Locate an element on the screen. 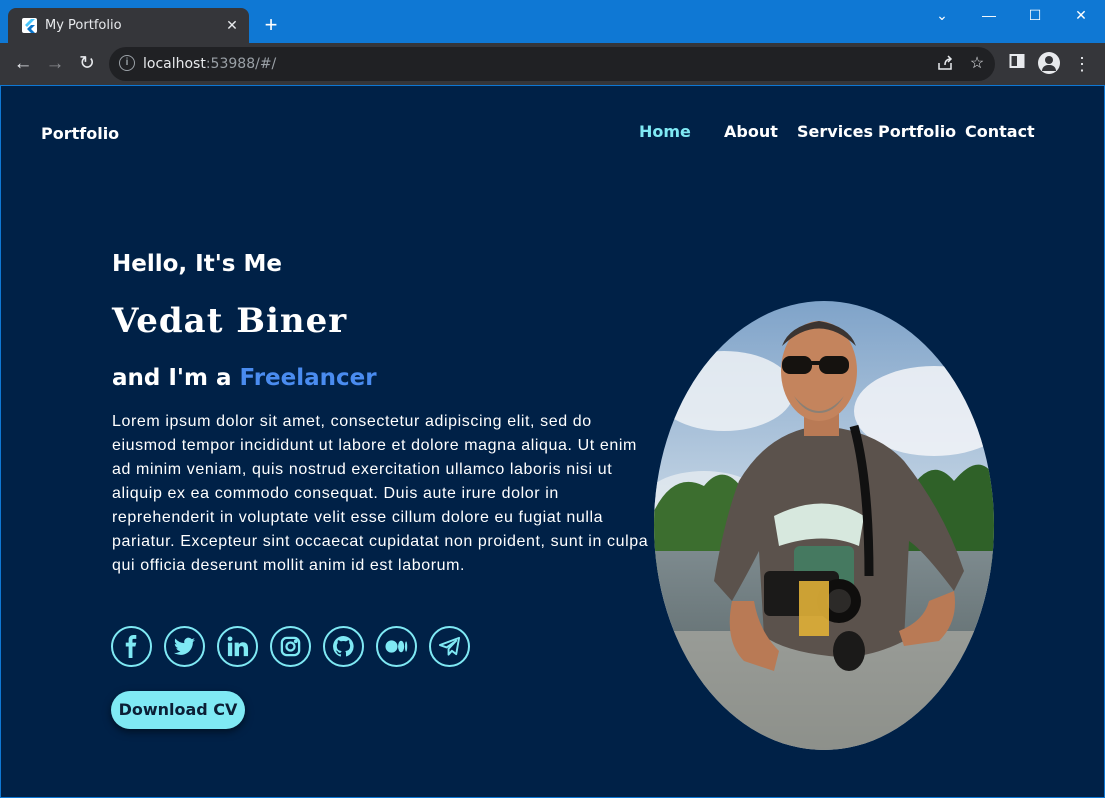  maximize-button: ☐ is located at coordinates (1035, 16).